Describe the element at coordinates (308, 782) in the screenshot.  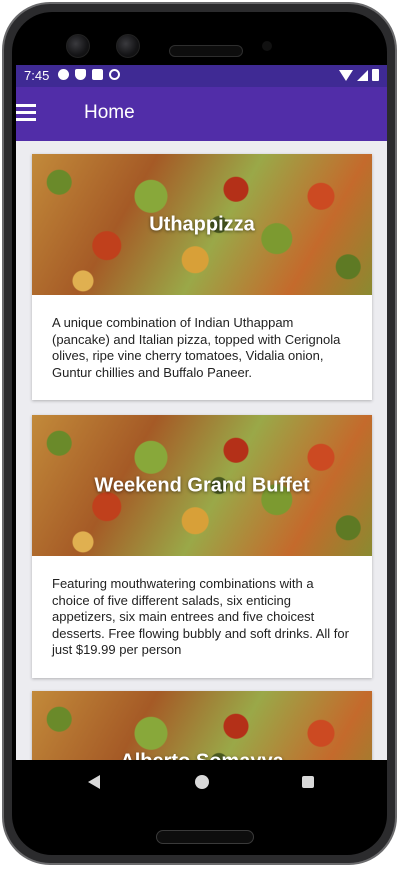
I see `recents-icon` at that location.